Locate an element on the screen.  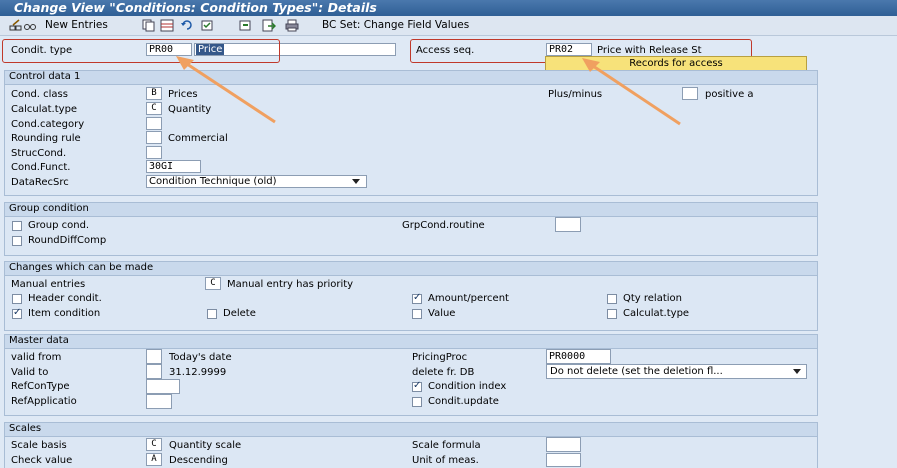
arrow-to-condit-type is located at coordinates (226, 90).